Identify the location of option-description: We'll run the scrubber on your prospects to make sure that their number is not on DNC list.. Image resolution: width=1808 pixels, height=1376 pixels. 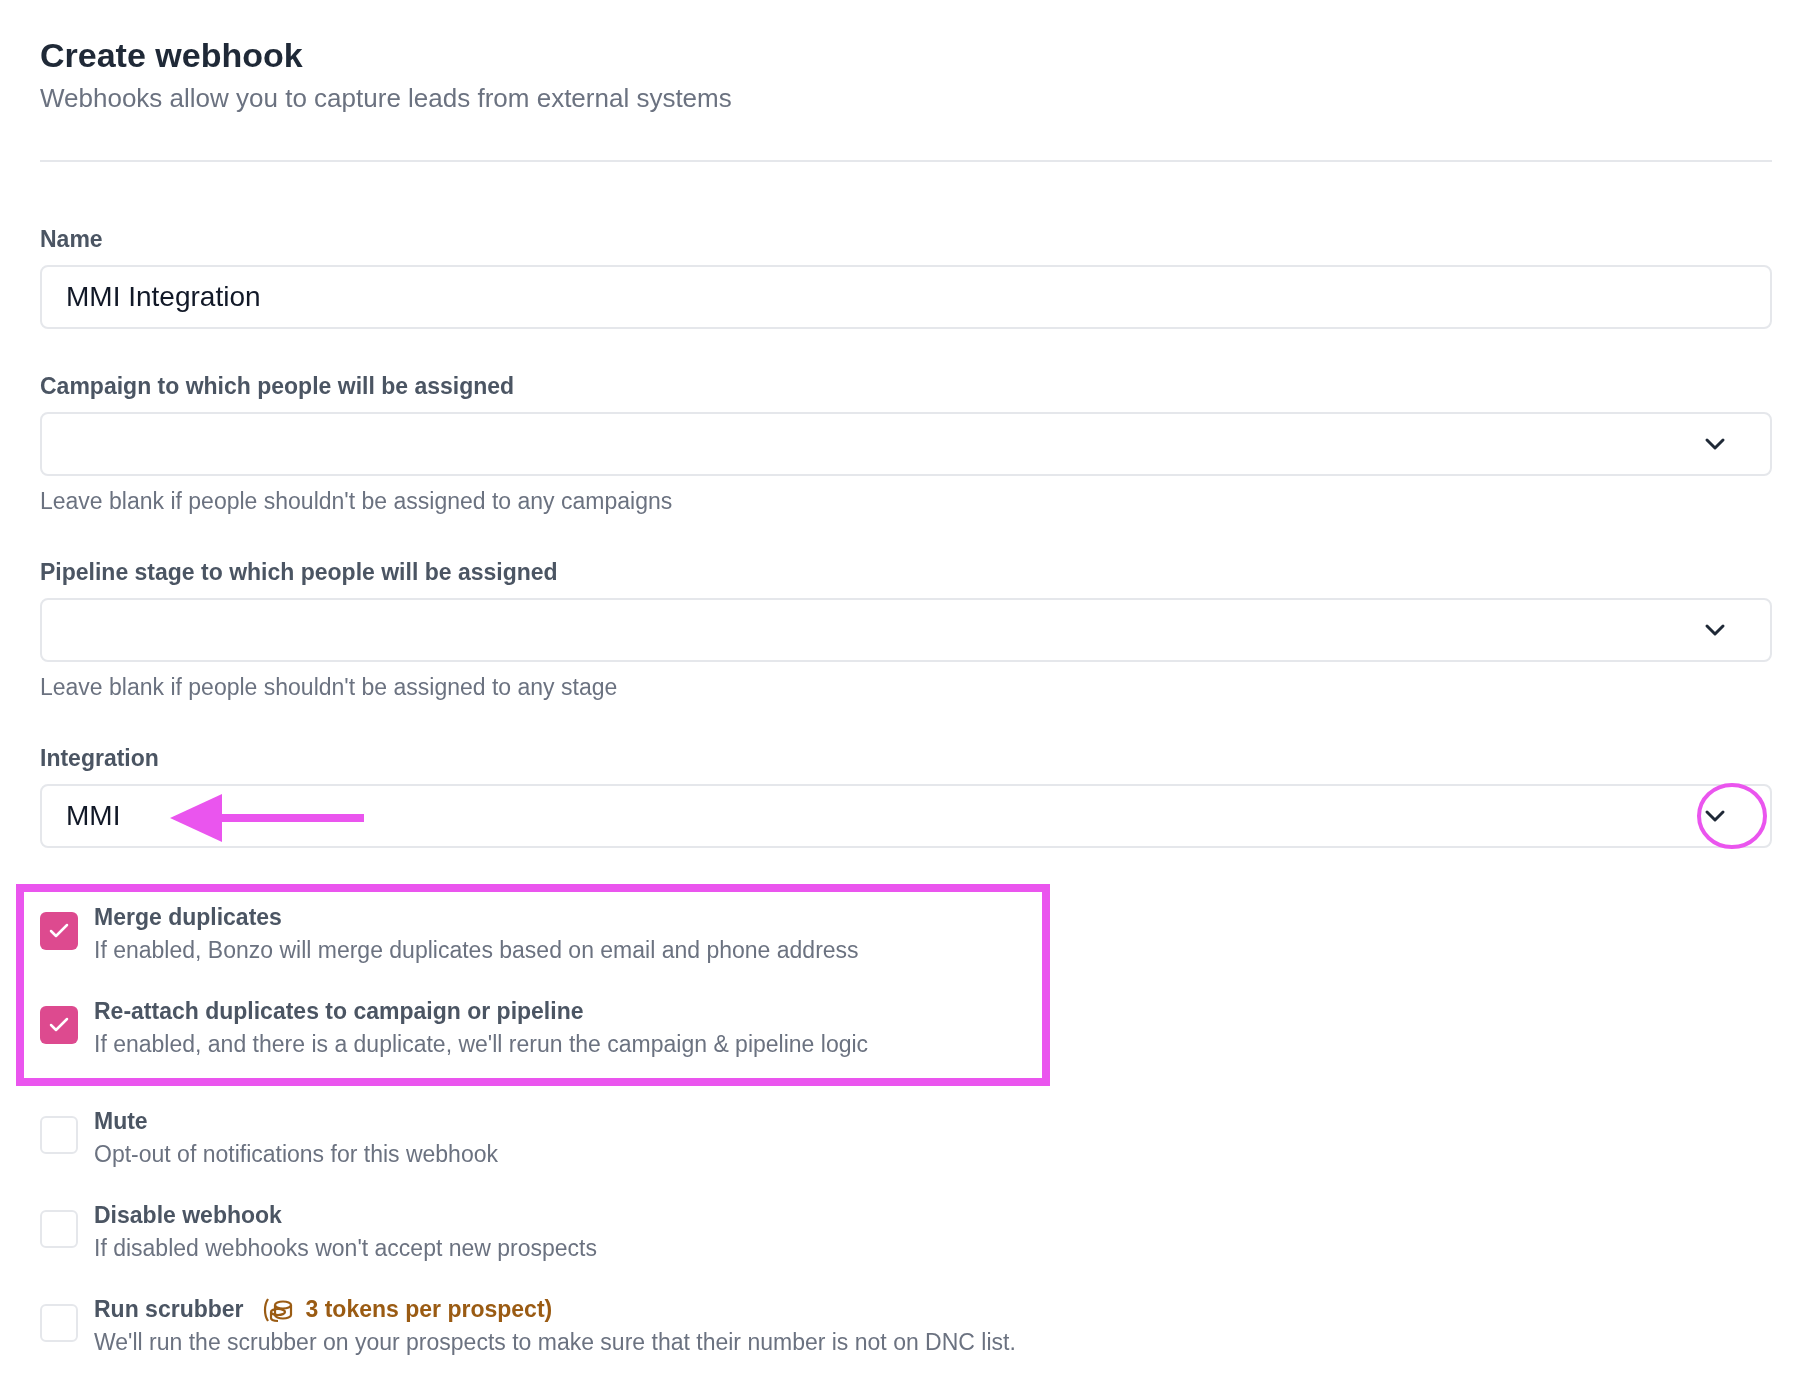
(555, 1342).